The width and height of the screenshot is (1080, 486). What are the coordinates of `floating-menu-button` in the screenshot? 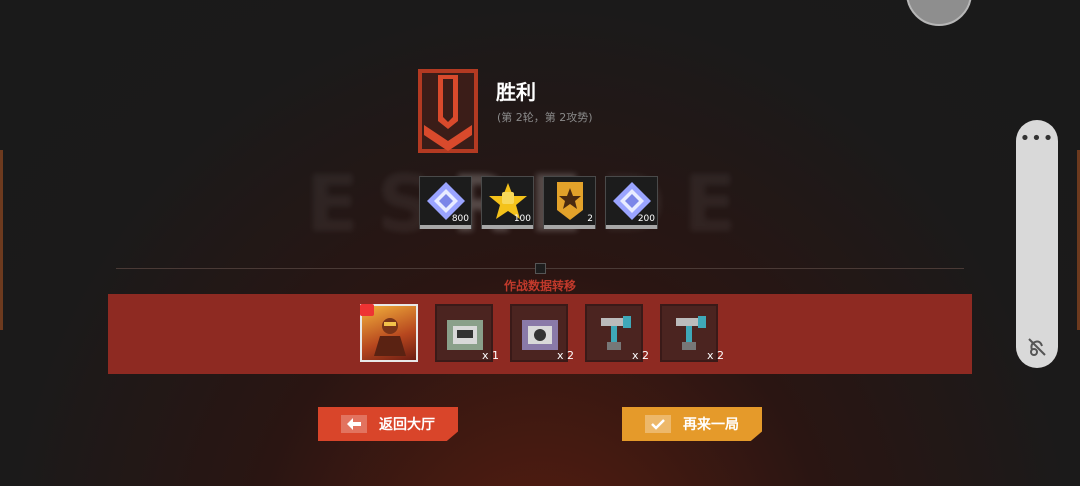 It's located at (939, 13).